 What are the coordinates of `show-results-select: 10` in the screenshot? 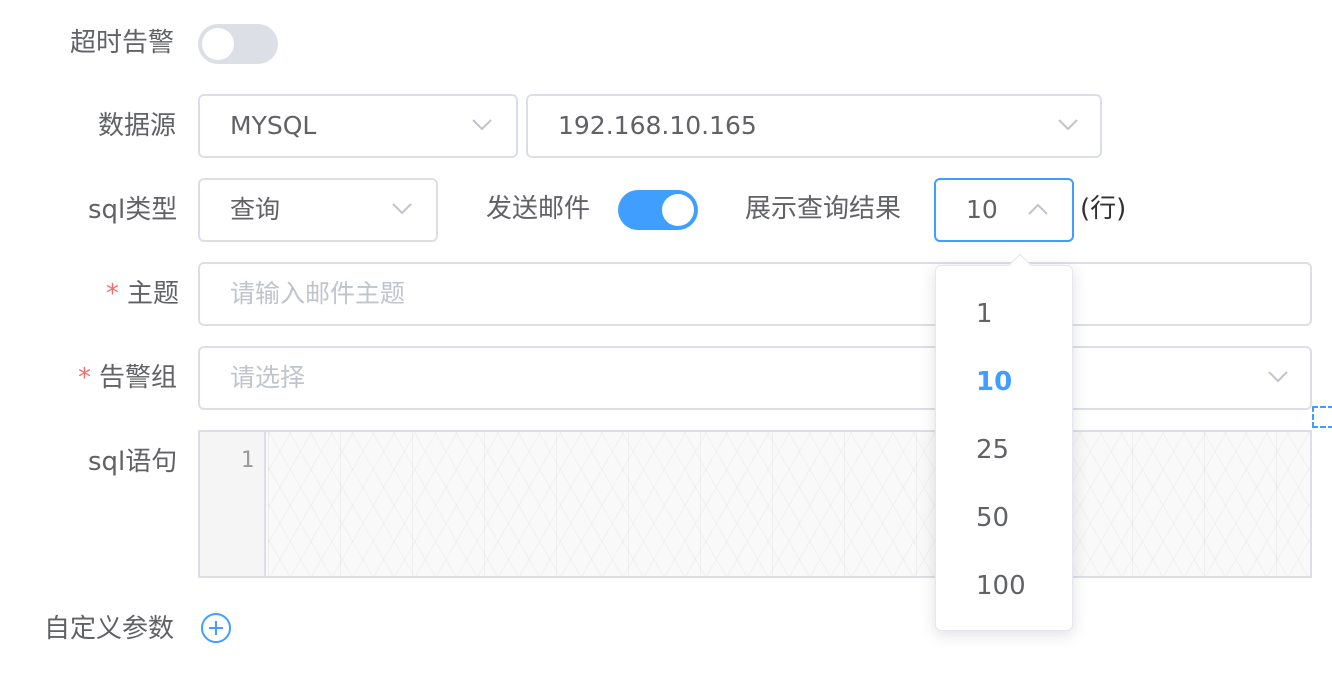 It's located at (1004, 210).